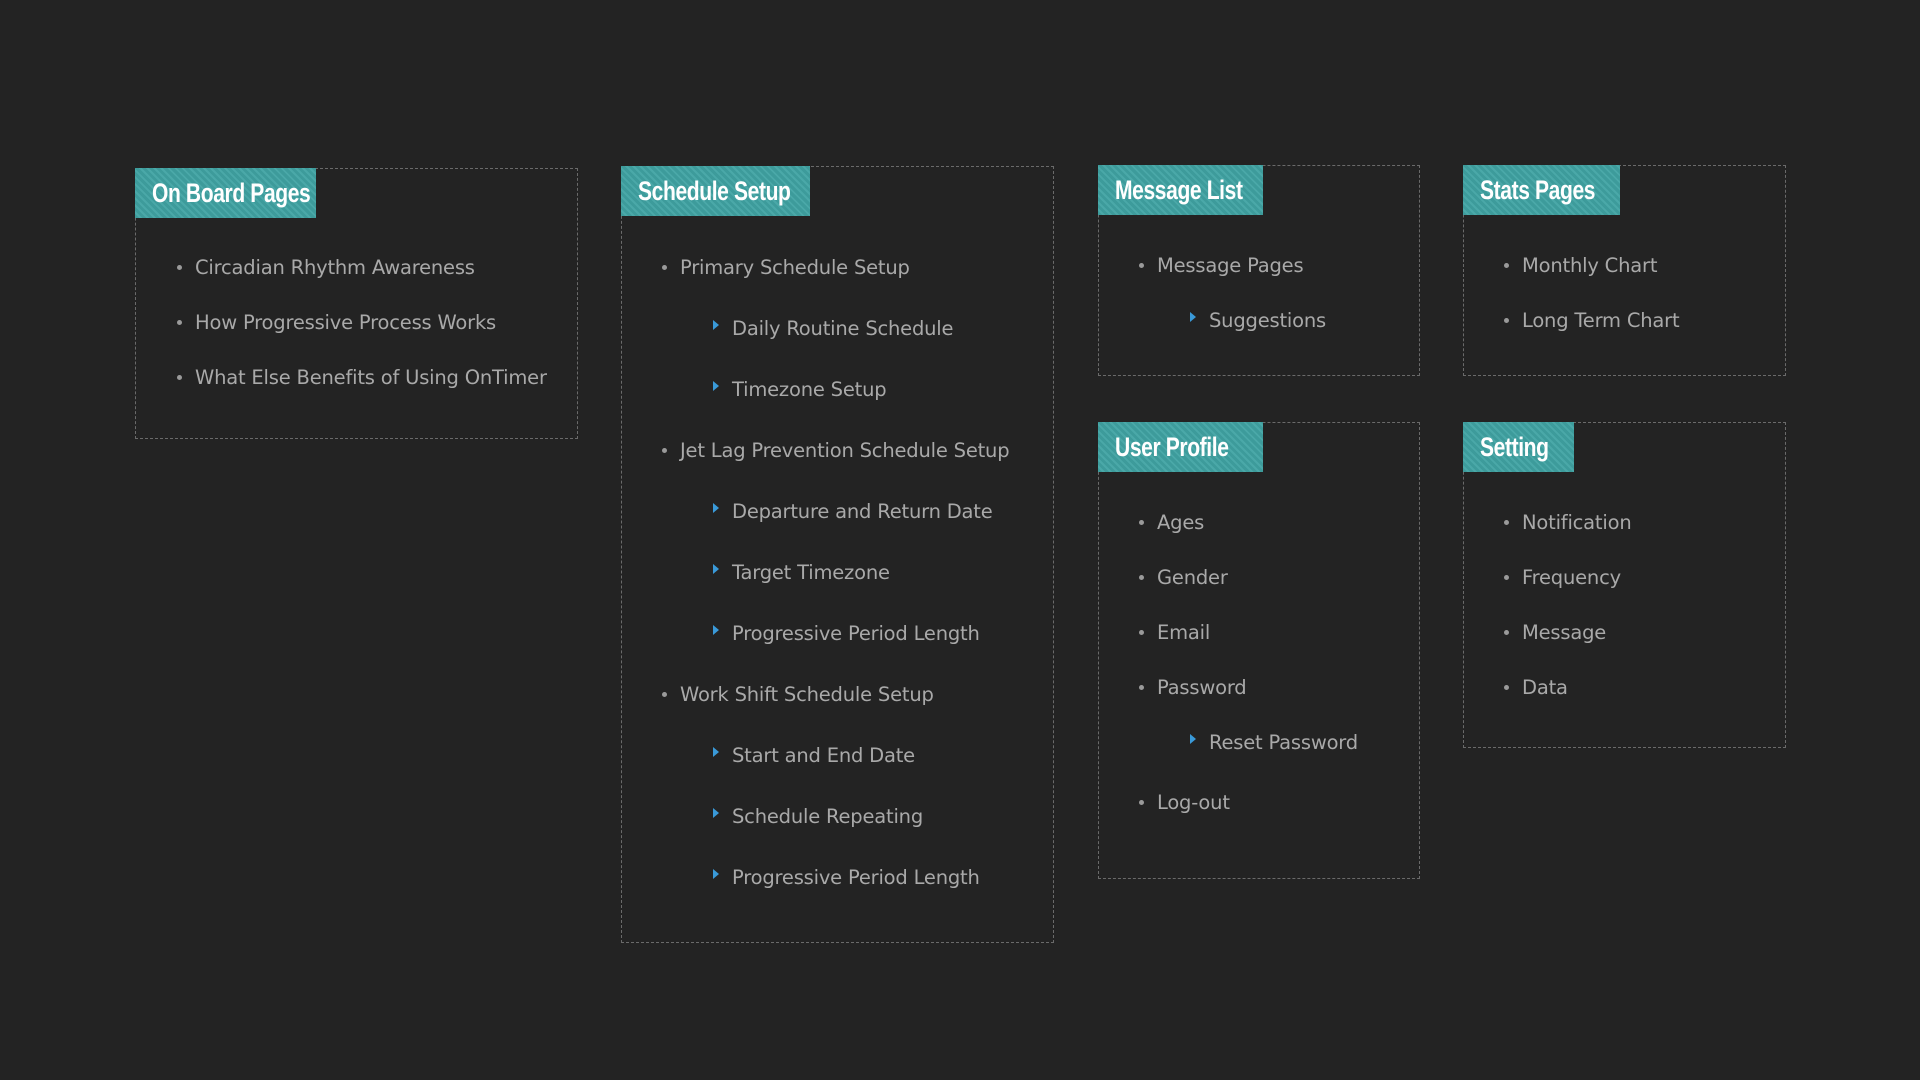 The width and height of the screenshot is (1920, 1080). I want to click on item-label: Target Timezone, so click(811, 572).